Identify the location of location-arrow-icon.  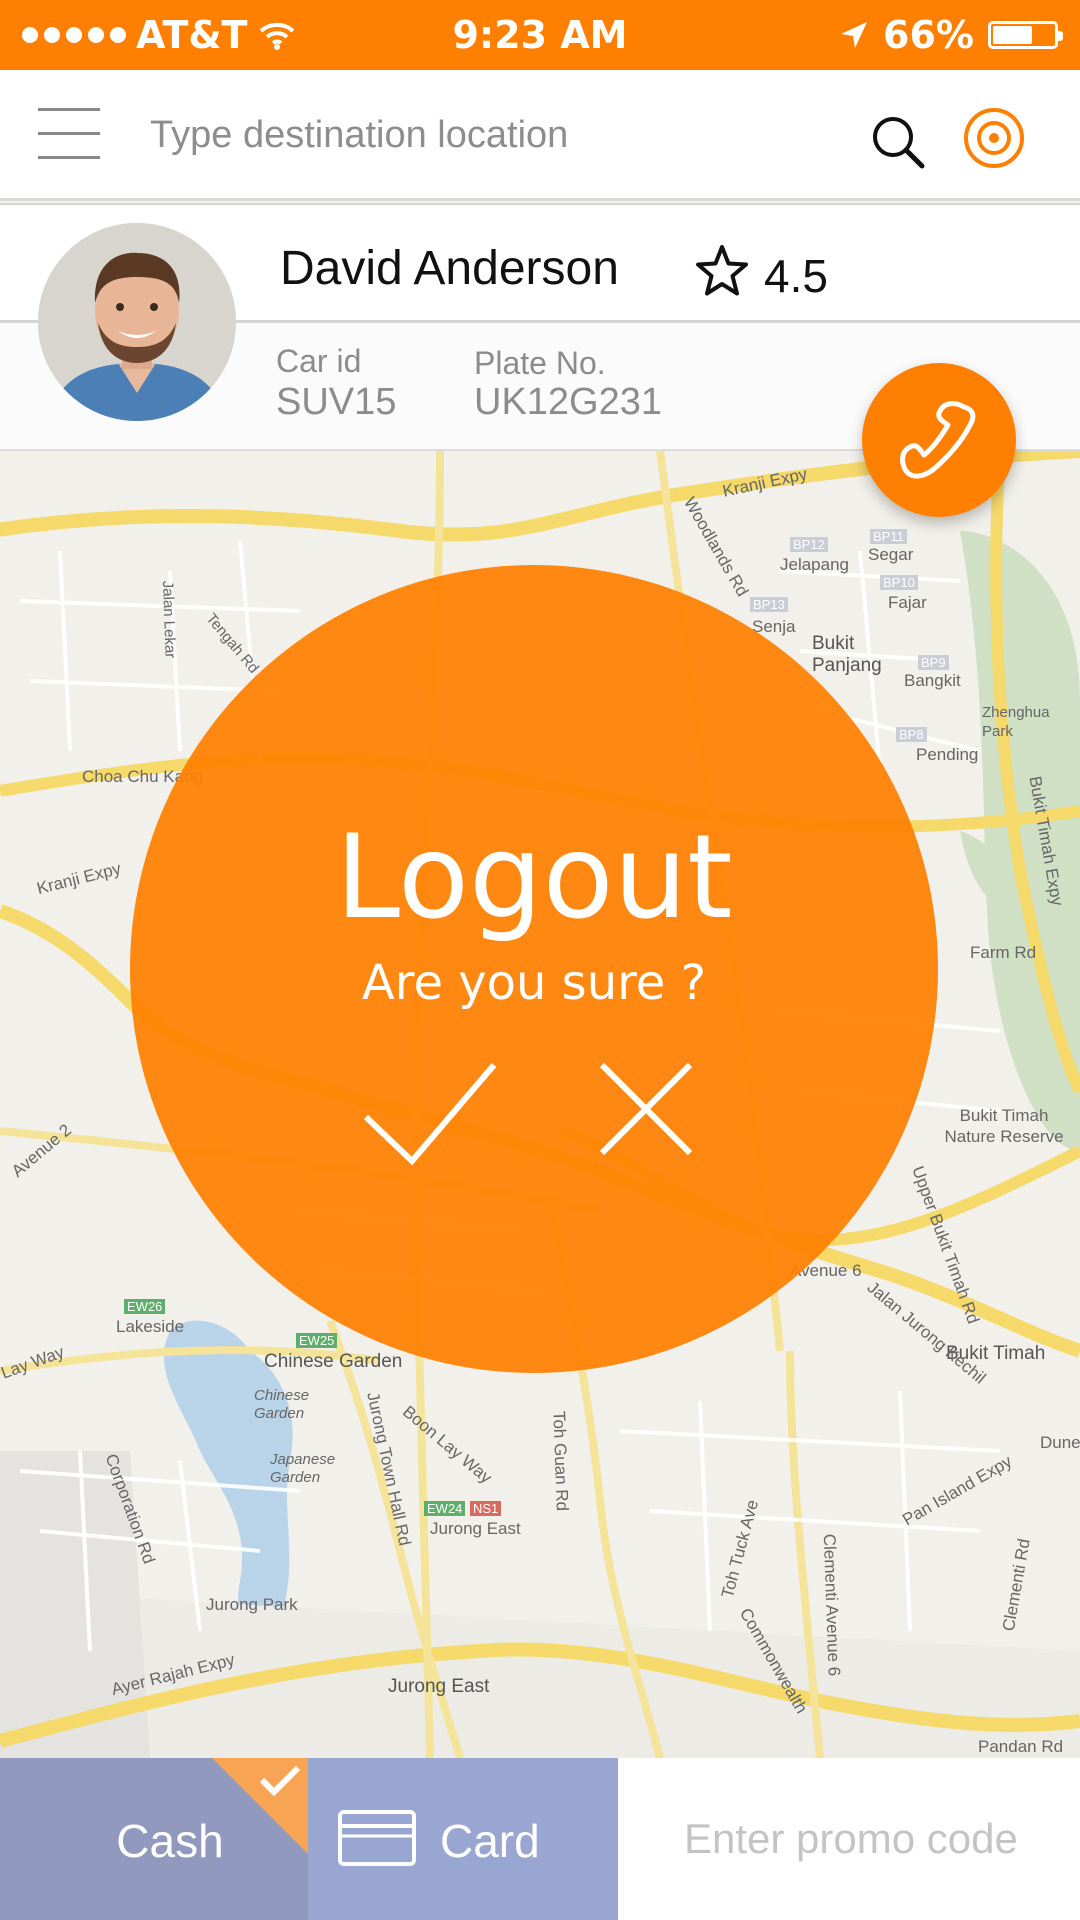
(854, 35).